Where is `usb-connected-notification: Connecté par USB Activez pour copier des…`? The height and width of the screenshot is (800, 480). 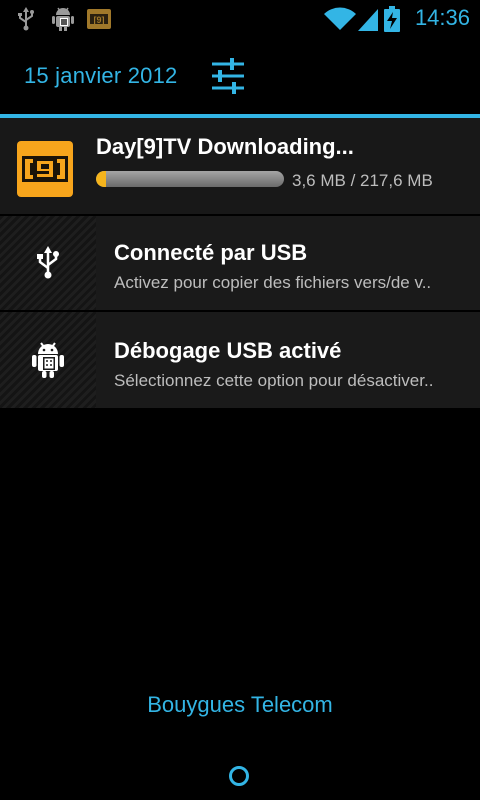
usb-connected-notification: Connecté par USB Activez pour copier des… is located at coordinates (240, 263).